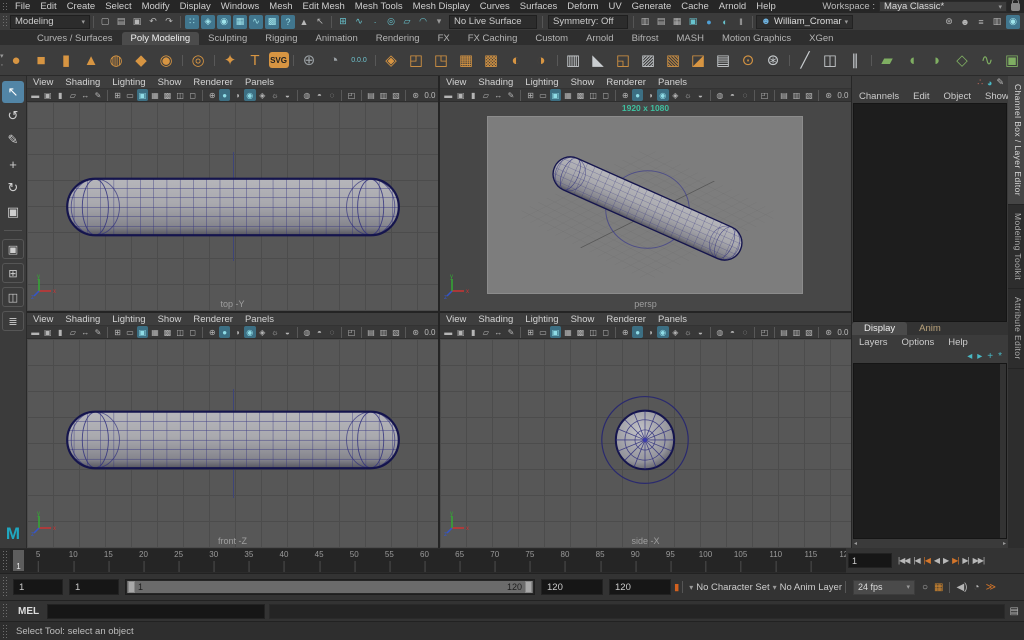  What do you see at coordinates (978, 560) in the screenshot?
I see `go-to-end-button: ▶▶|` at bounding box center [978, 560].